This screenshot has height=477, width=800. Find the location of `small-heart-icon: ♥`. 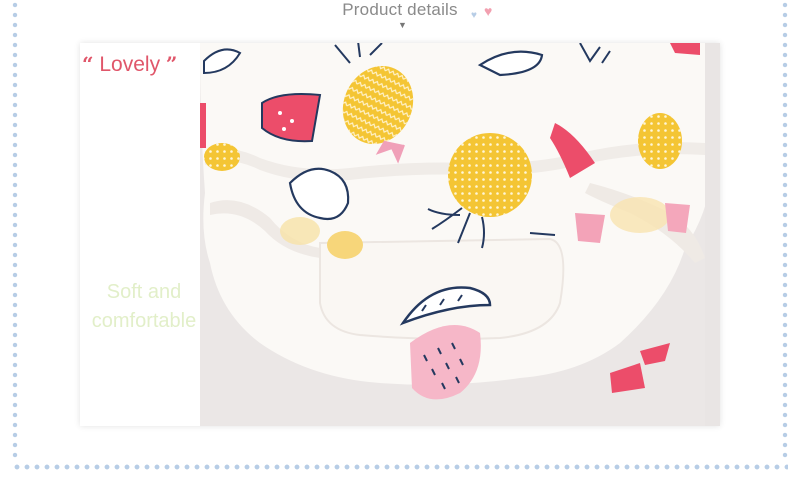

small-heart-icon: ♥ is located at coordinates (474, 15).